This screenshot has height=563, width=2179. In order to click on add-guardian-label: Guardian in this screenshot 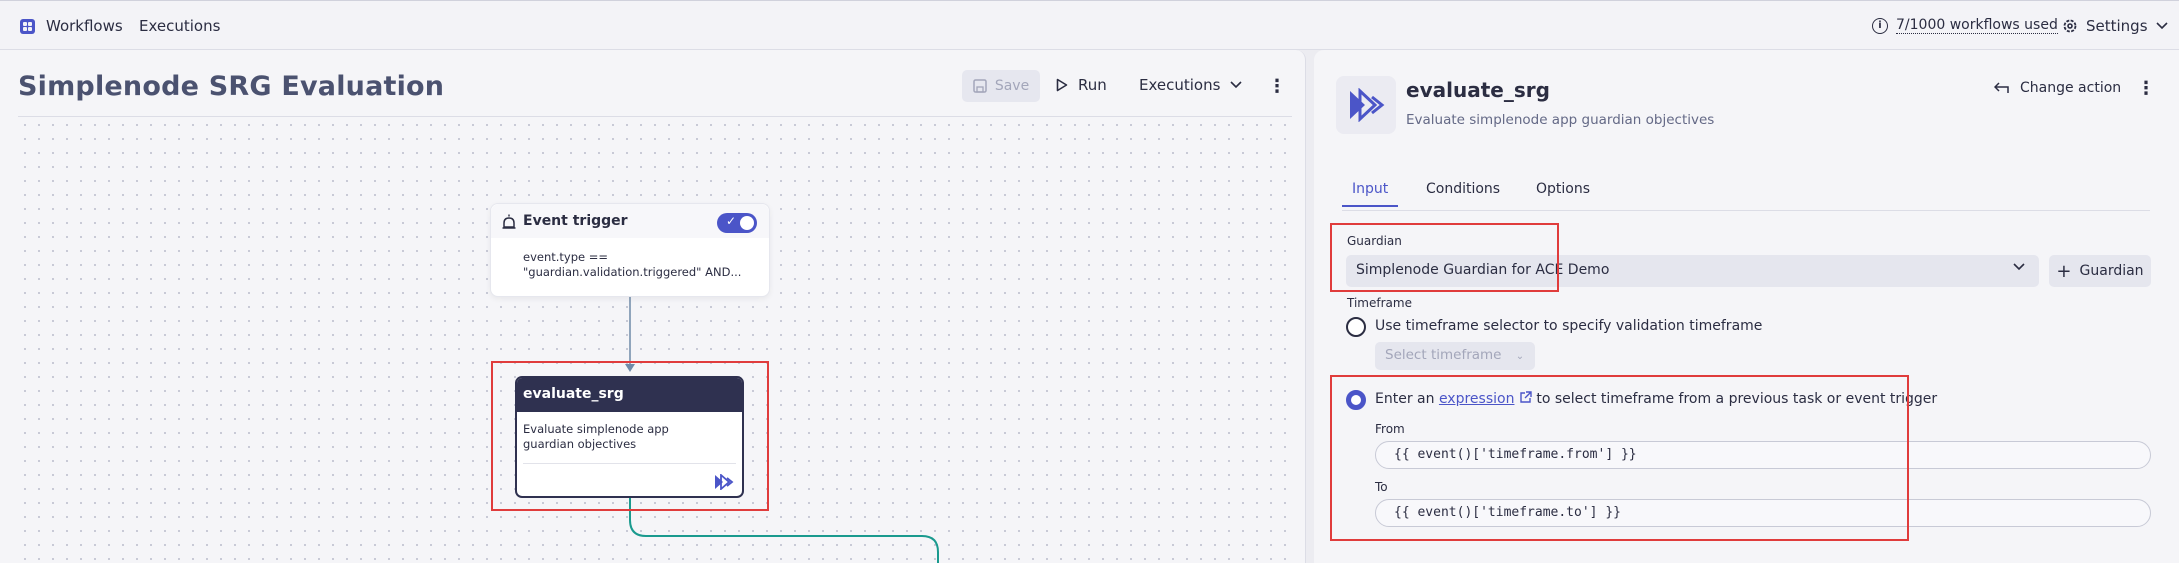, I will do `click(2111, 271)`.